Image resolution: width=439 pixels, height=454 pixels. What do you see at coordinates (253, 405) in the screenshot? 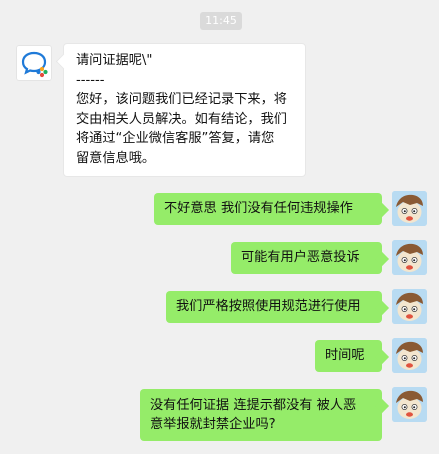
I see `message-line: 没有任何证据 连提示都没有 被人恶` at bounding box center [253, 405].